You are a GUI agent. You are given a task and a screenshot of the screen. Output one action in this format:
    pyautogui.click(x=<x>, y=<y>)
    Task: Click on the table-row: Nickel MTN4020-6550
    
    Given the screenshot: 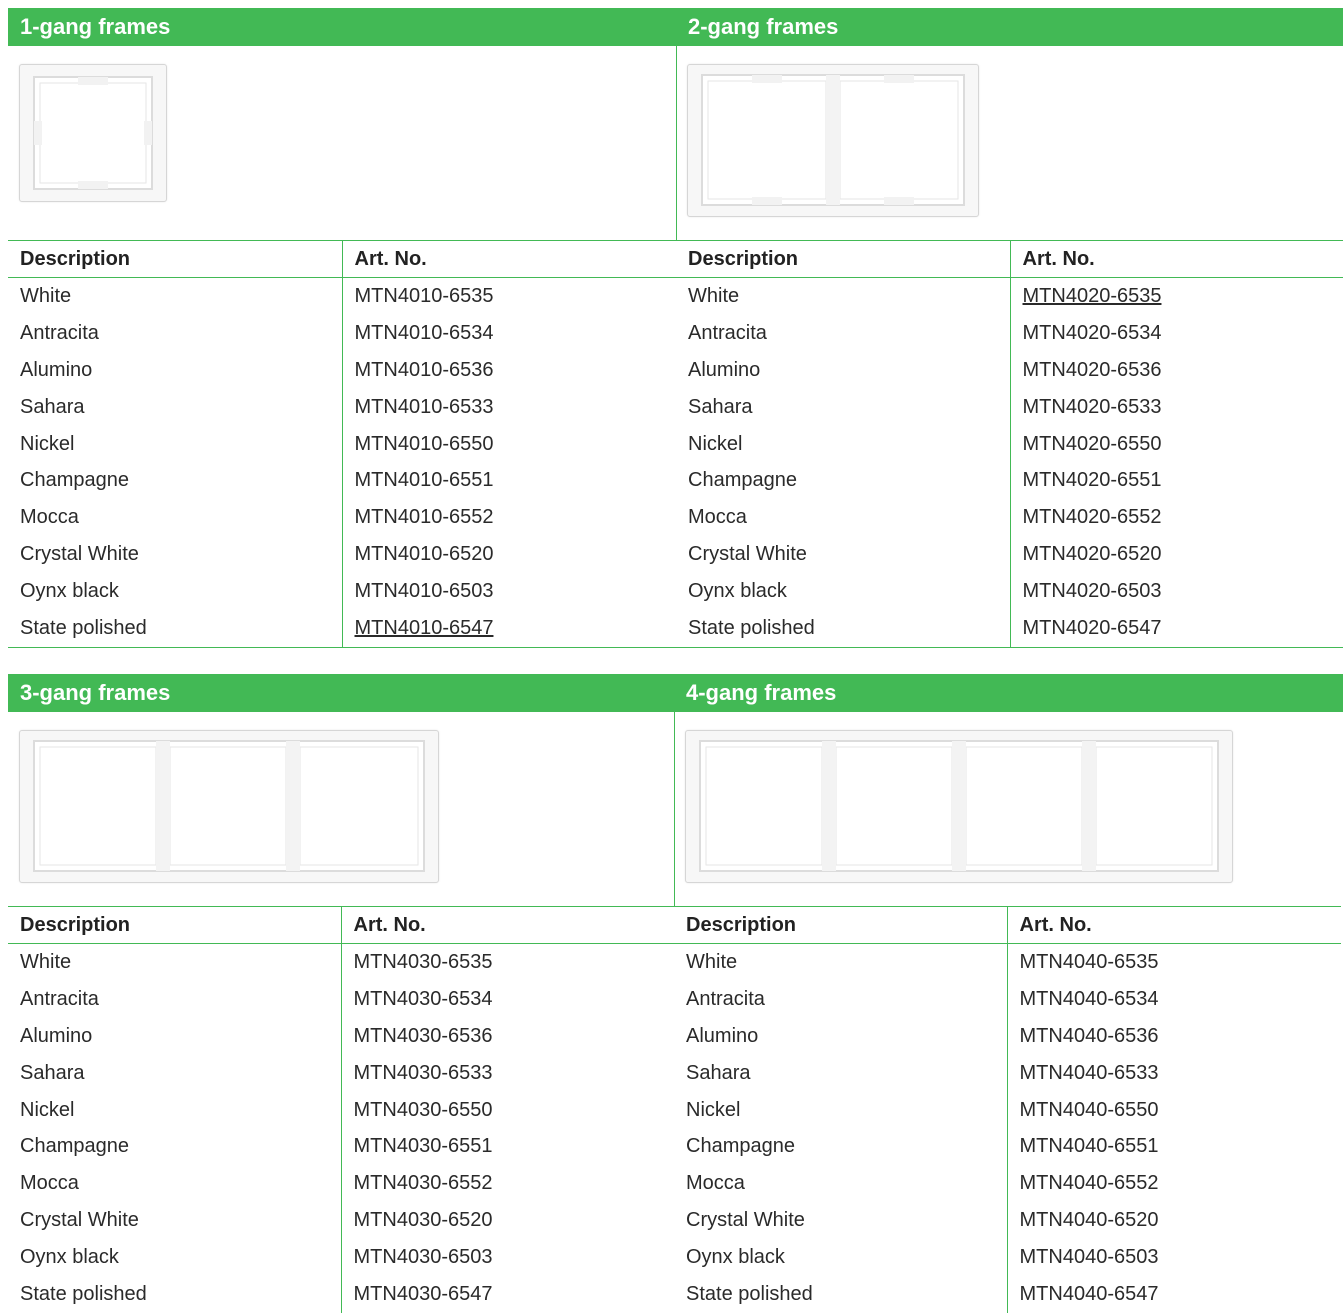 What is the action you would take?
    pyautogui.click(x=1009, y=444)
    